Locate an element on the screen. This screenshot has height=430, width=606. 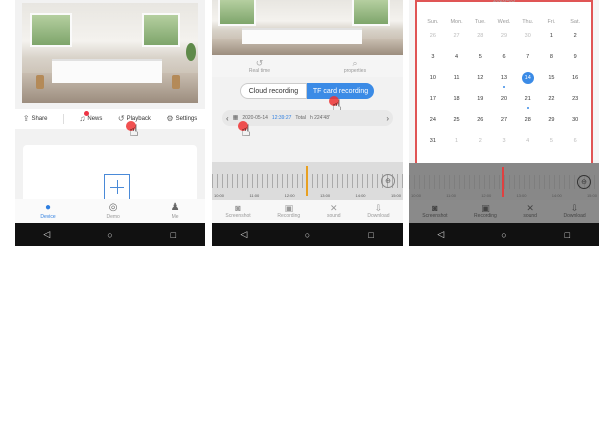
tab-demo-label: Demo is located at coordinates (113, 216).